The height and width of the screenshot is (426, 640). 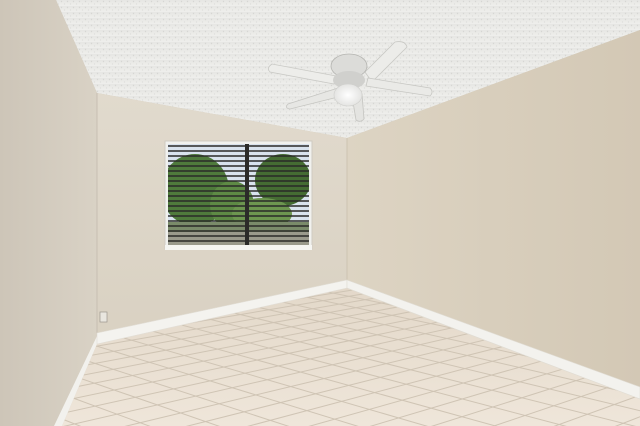 I want to click on window-divider, so click(x=247, y=195).